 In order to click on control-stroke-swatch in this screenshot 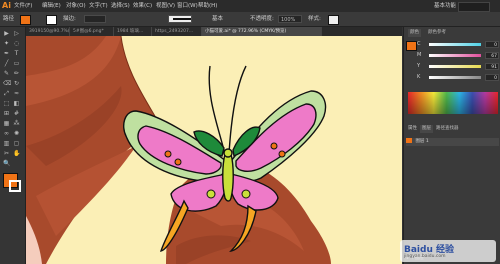, I will do `click(51, 20)`.